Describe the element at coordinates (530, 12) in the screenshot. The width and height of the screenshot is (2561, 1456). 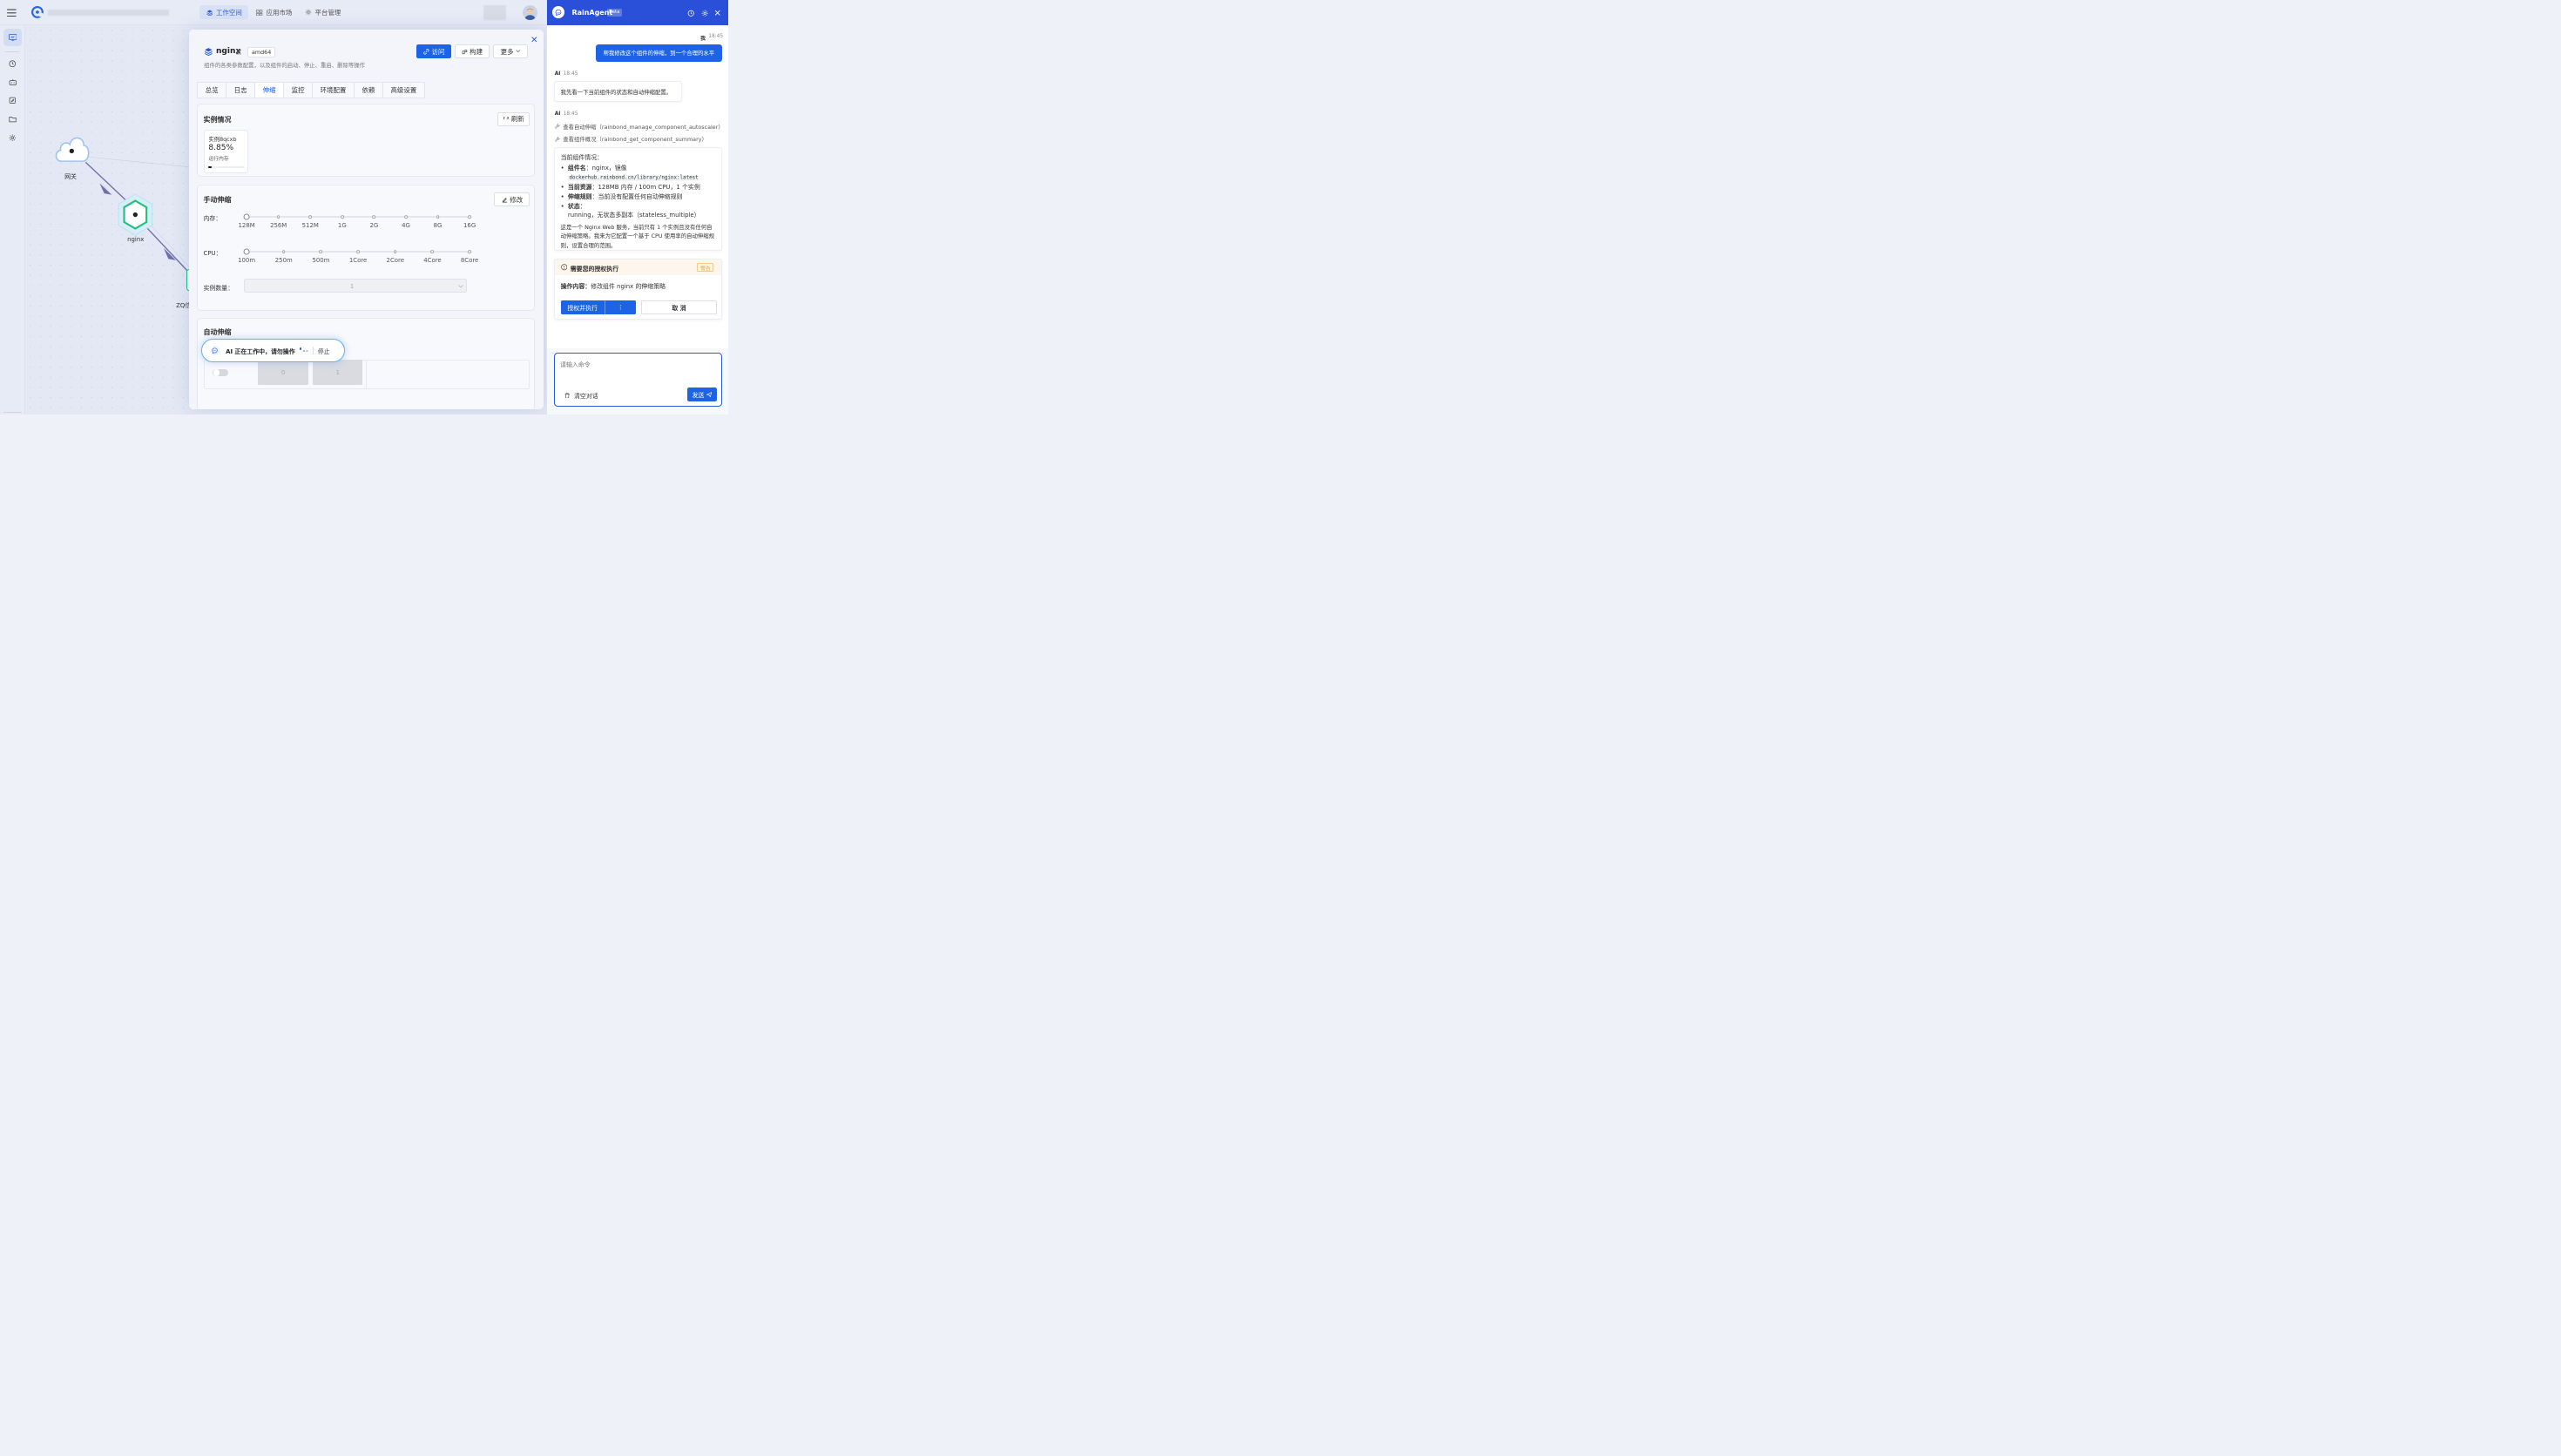
I see `avatar` at that location.